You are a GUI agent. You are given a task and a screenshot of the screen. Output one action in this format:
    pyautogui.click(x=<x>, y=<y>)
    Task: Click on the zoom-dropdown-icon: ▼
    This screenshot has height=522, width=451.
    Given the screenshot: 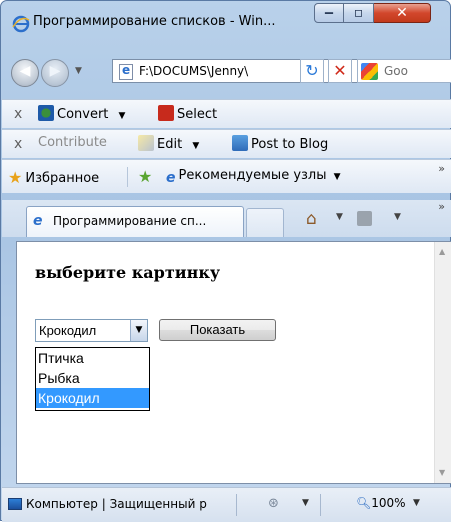 What is the action you would take?
    pyautogui.click(x=416, y=503)
    